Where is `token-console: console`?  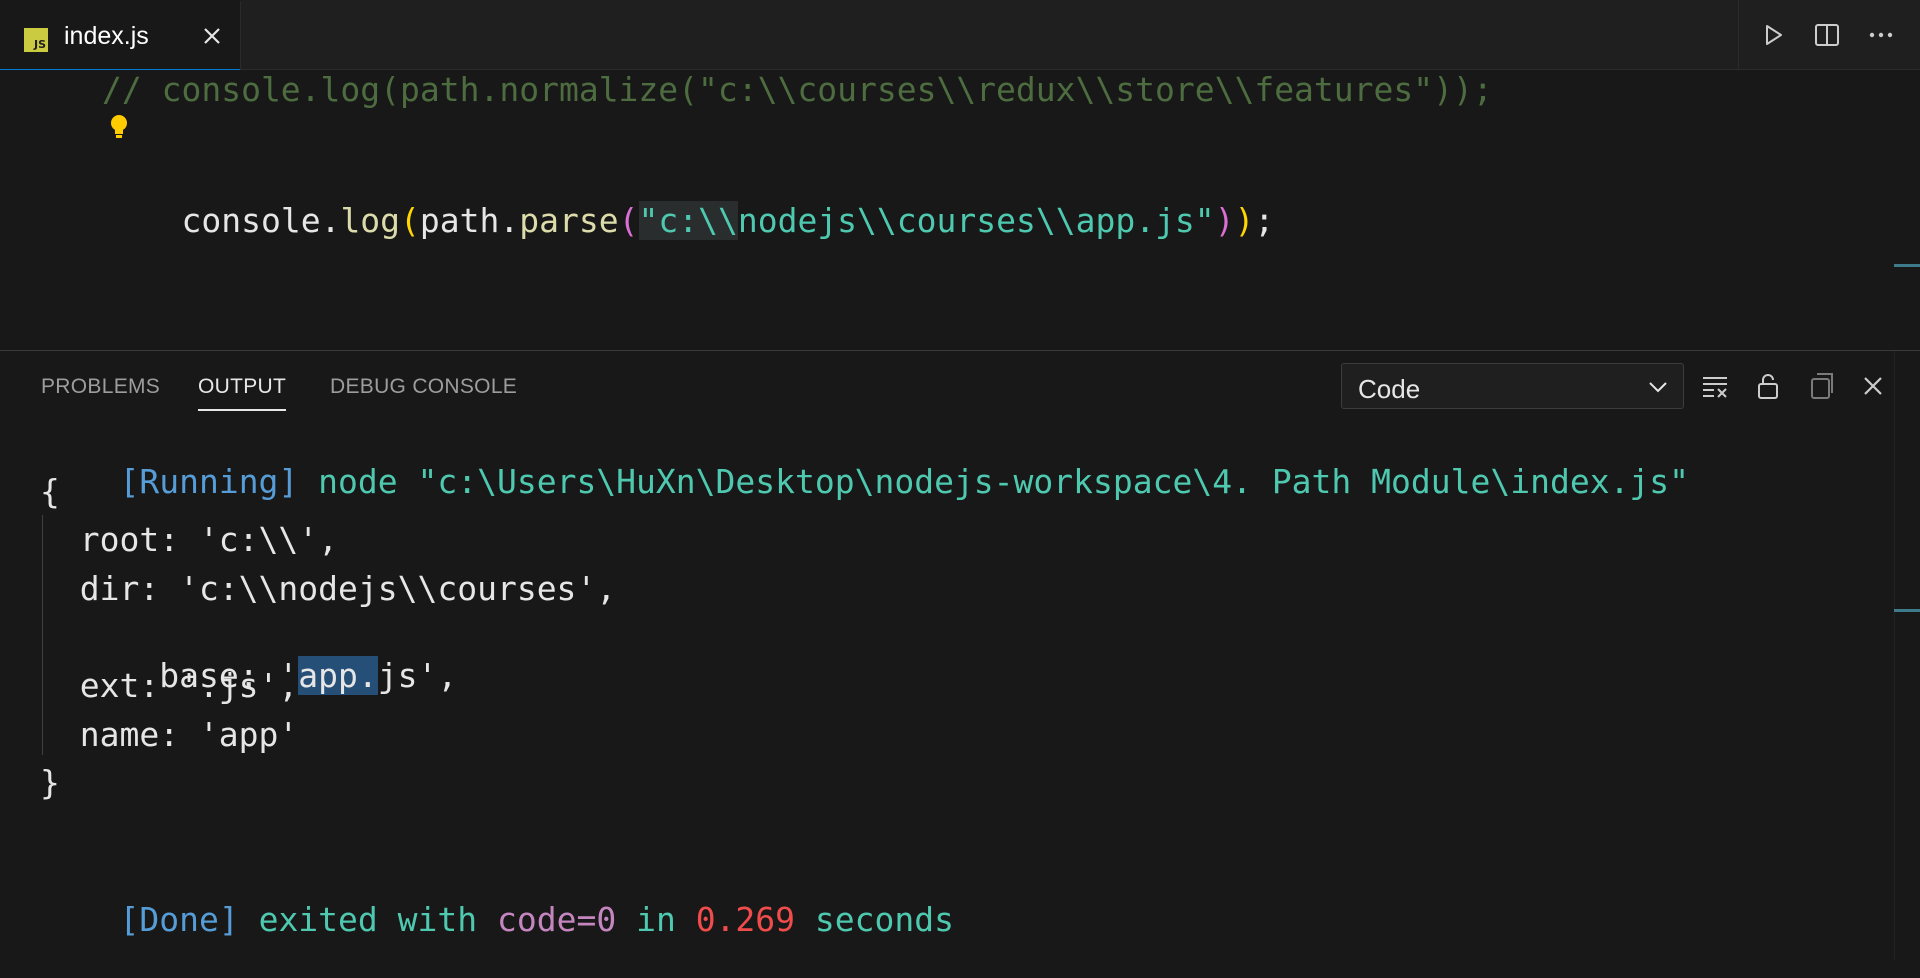 token-console: console is located at coordinates (251, 220).